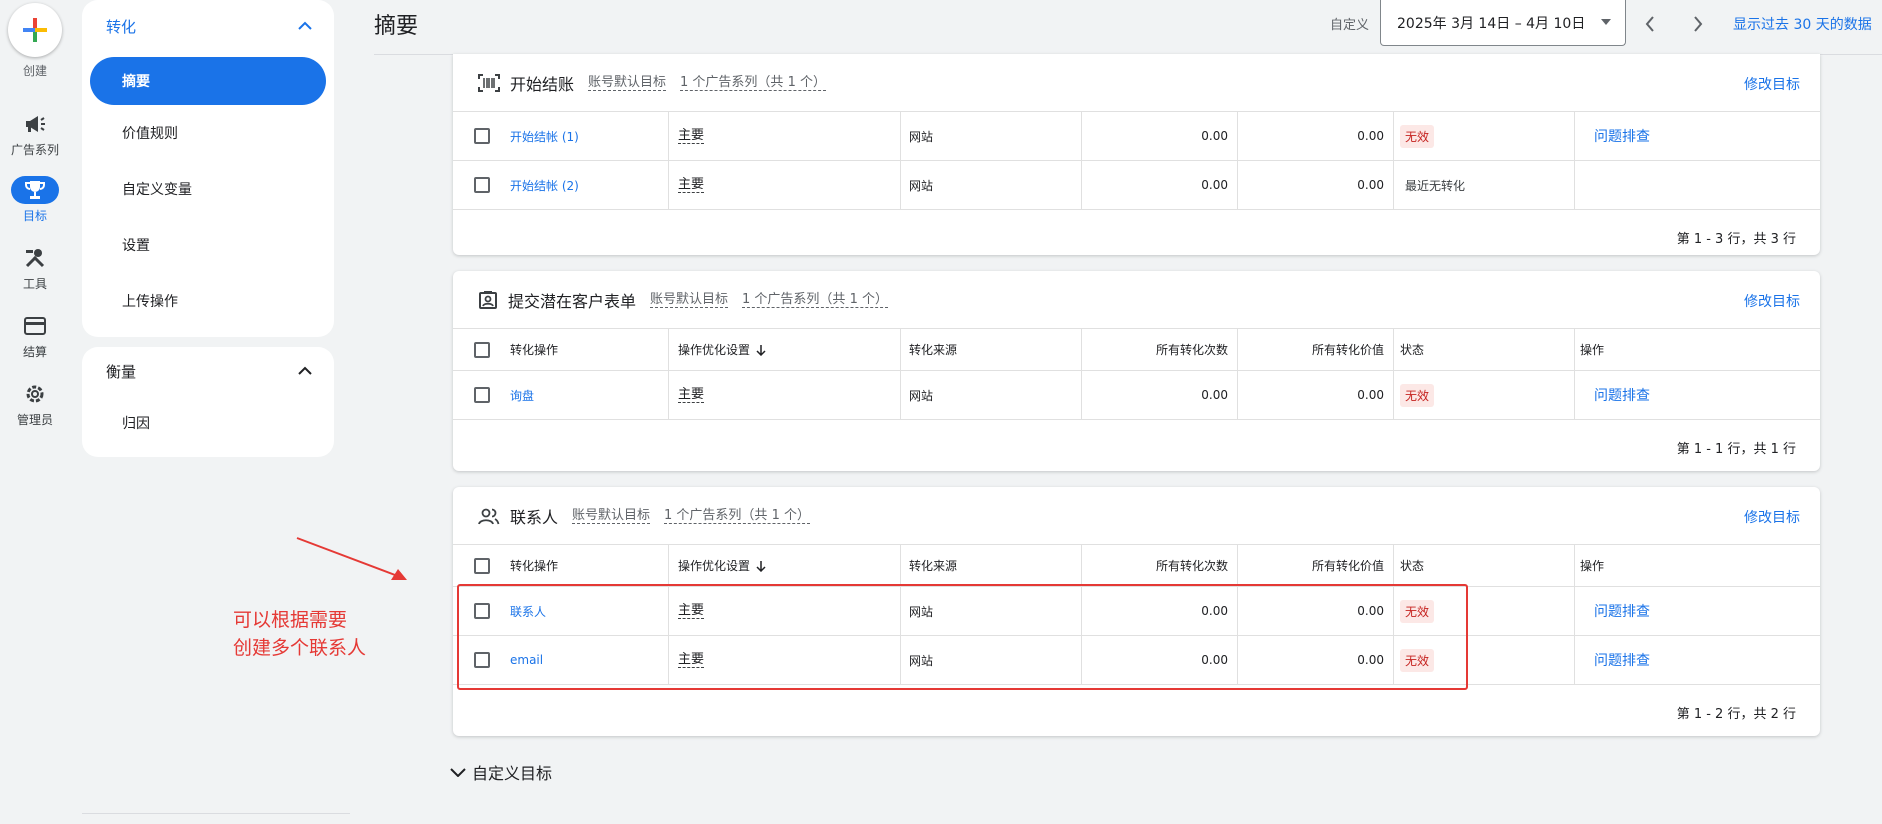 The width and height of the screenshot is (1882, 824). What do you see at coordinates (121, 371) in the screenshot?
I see `nav-section-title: 衡量` at bounding box center [121, 371].